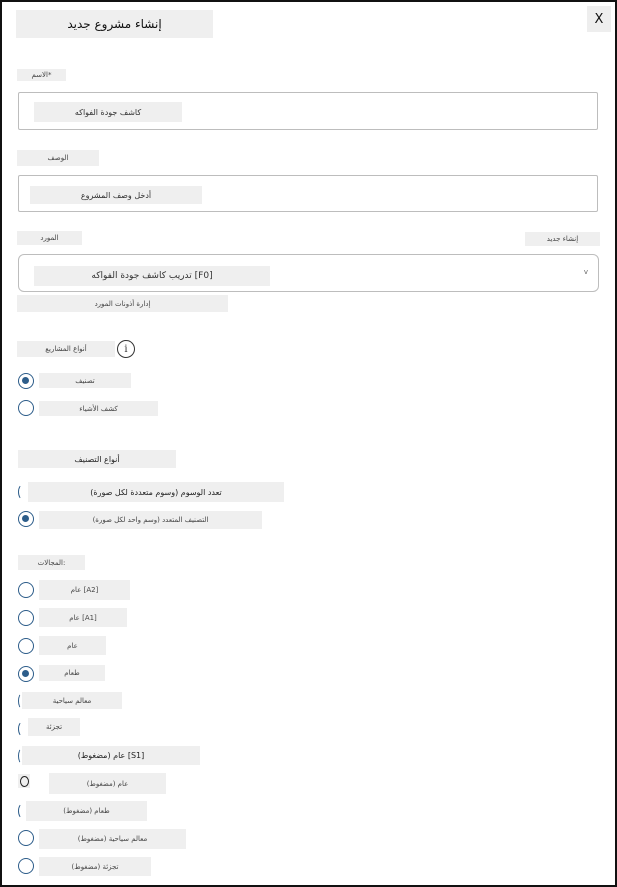 This screenshot has width=617, height=887. I want to click on radio-domain-general-a1, so click(26, 618).